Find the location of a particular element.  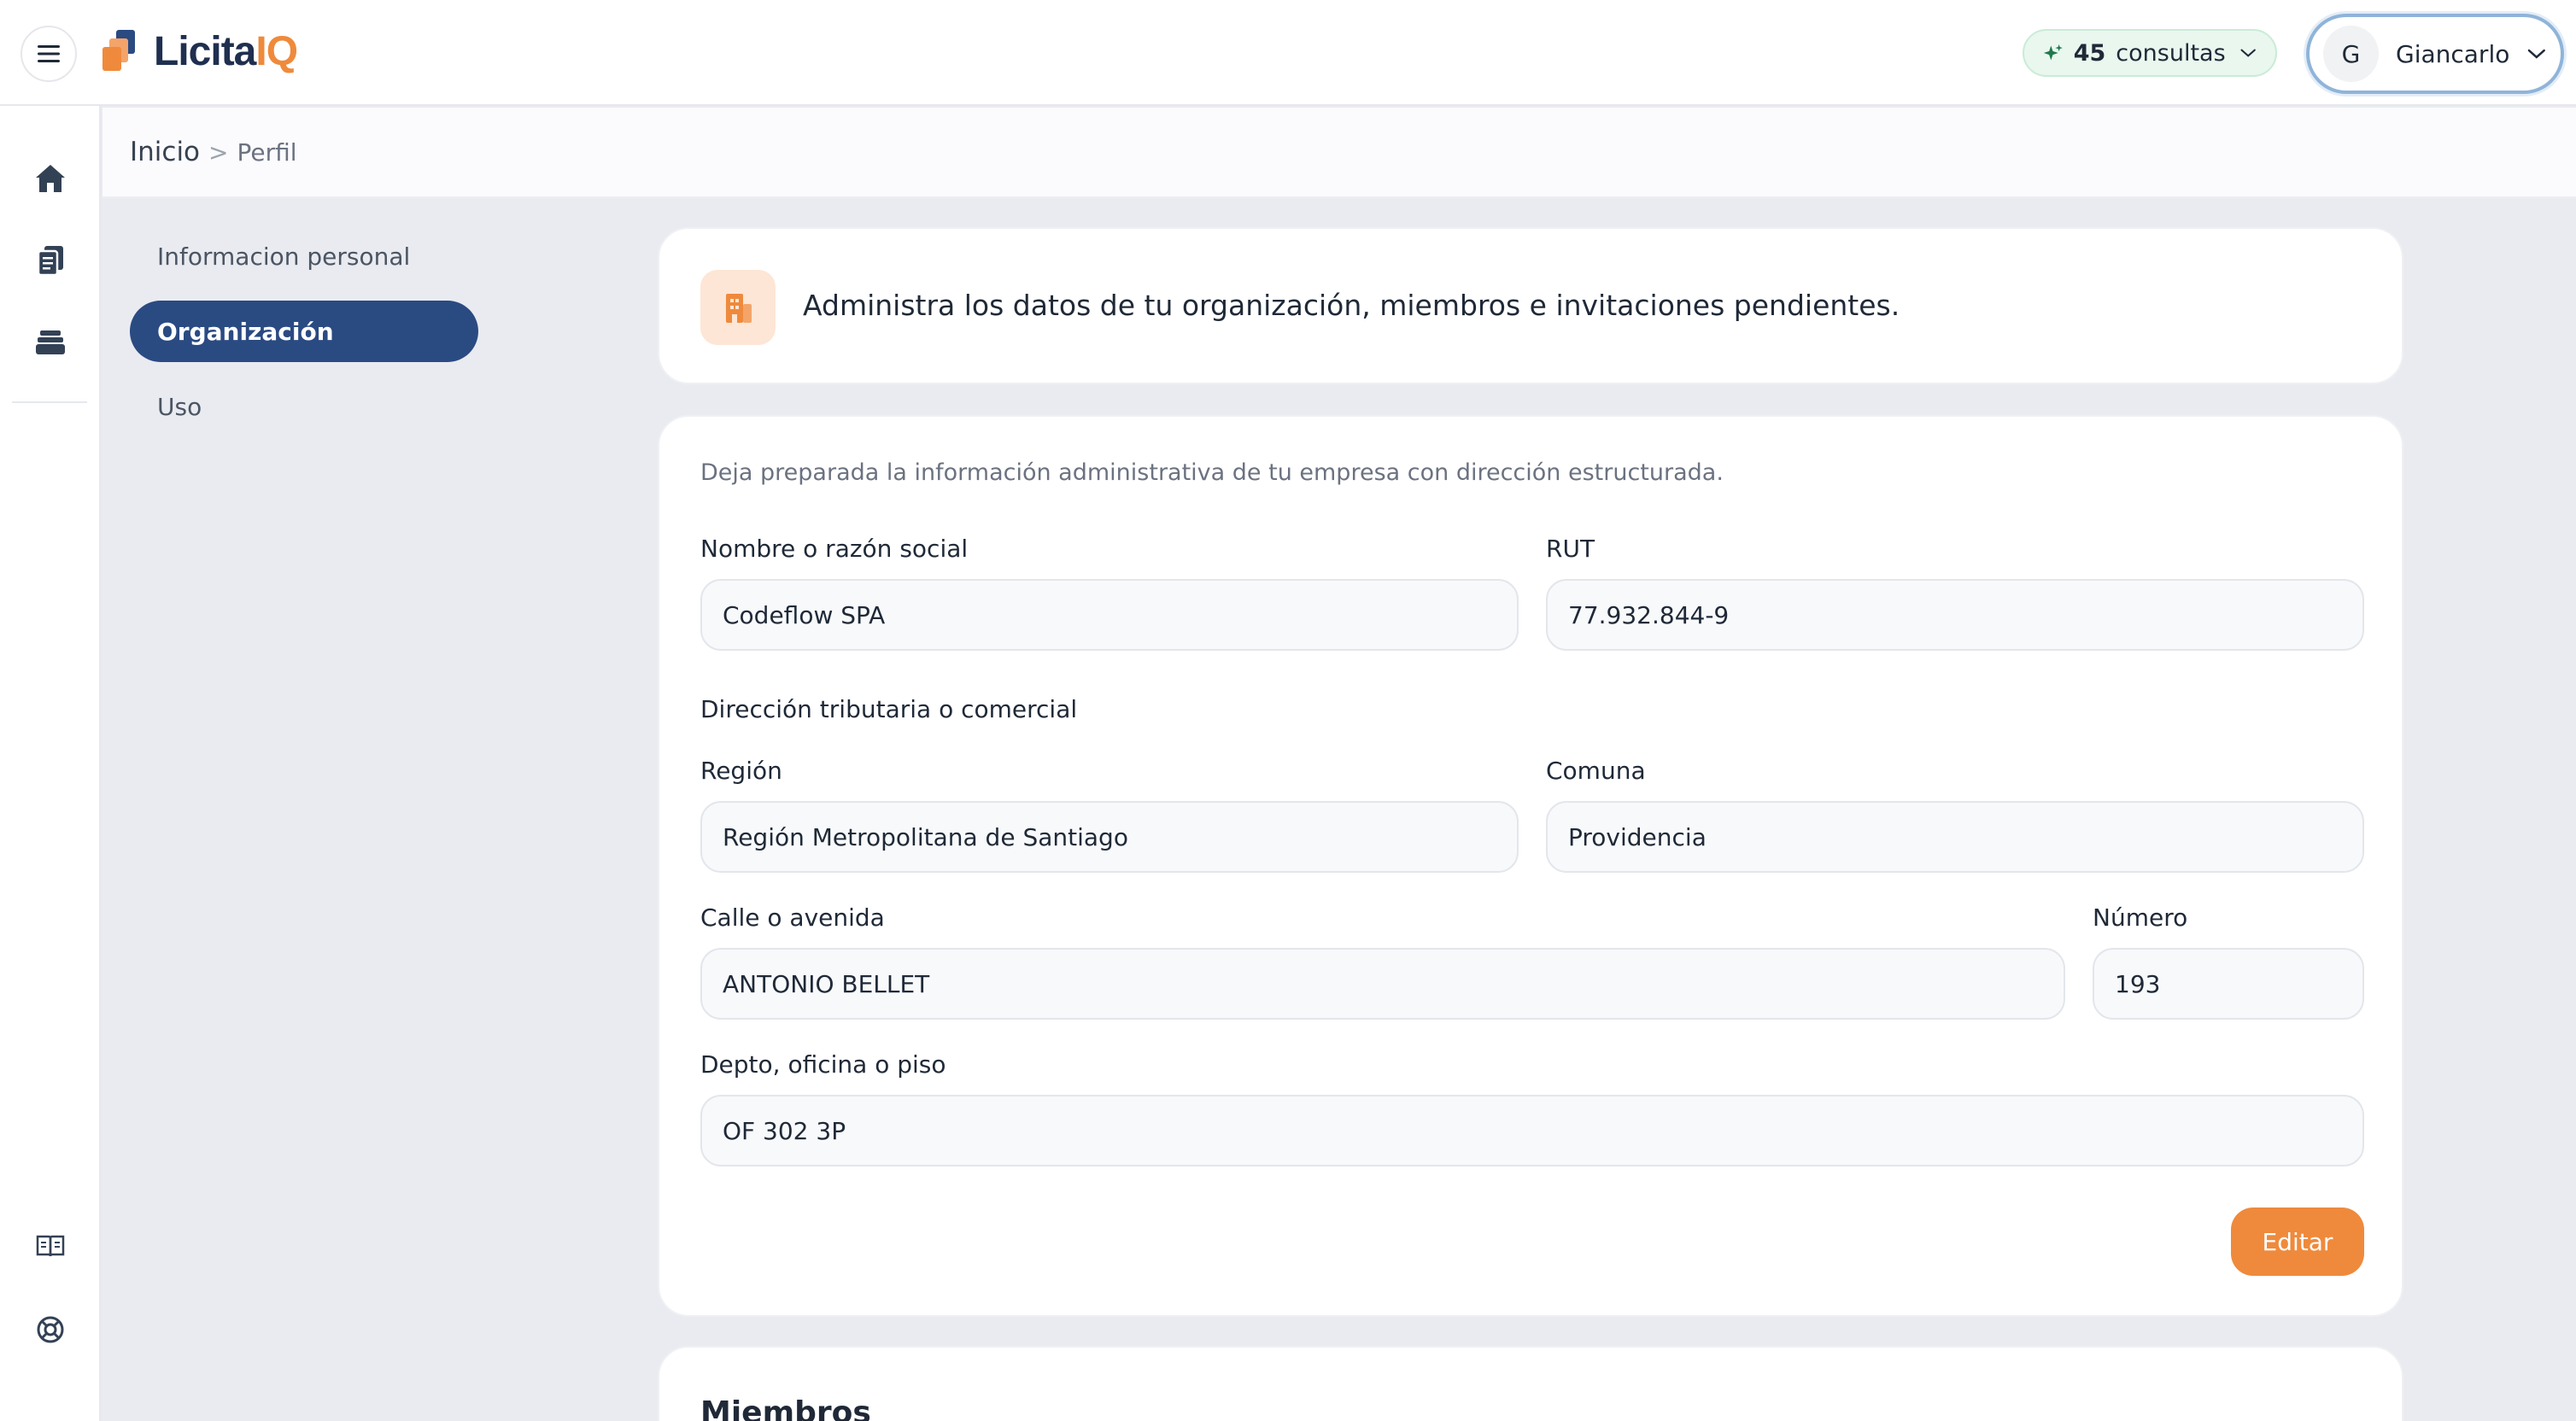

avatar-initial: G is located at coordinates (2351, 53).